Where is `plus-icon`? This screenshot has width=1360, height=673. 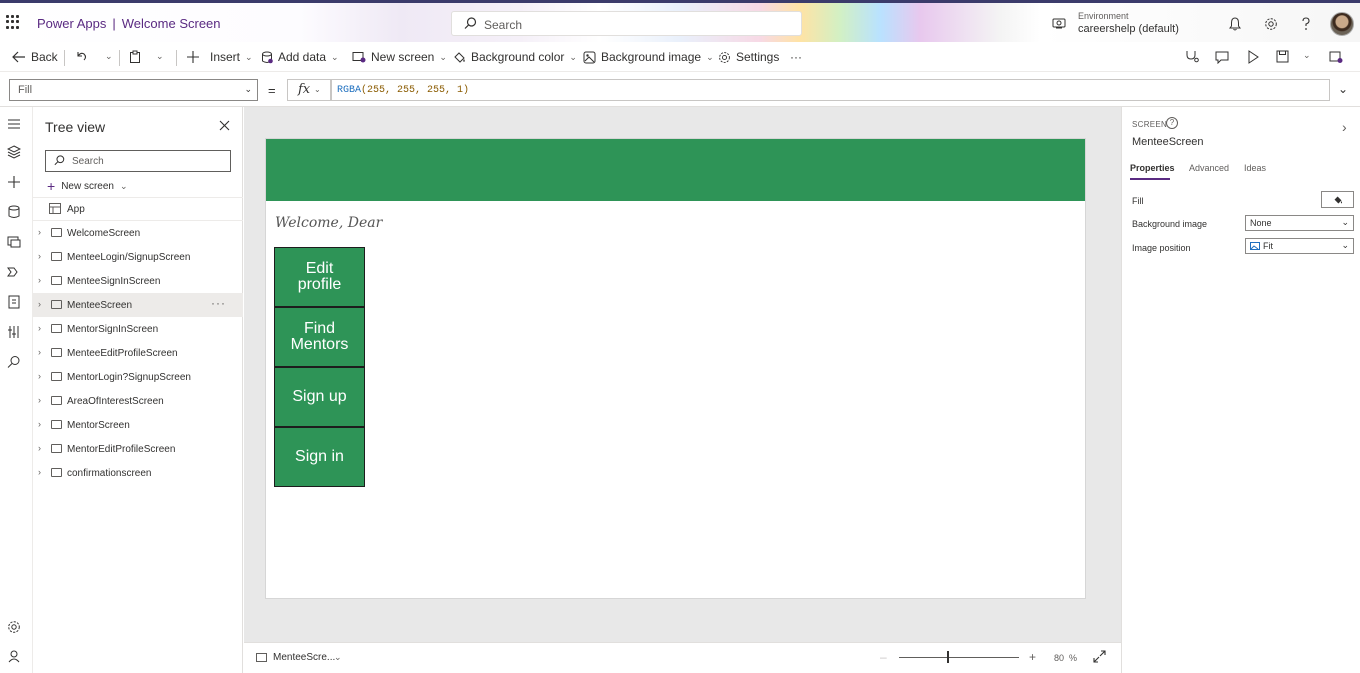
plus-icon is located at coordinates (14, 182).